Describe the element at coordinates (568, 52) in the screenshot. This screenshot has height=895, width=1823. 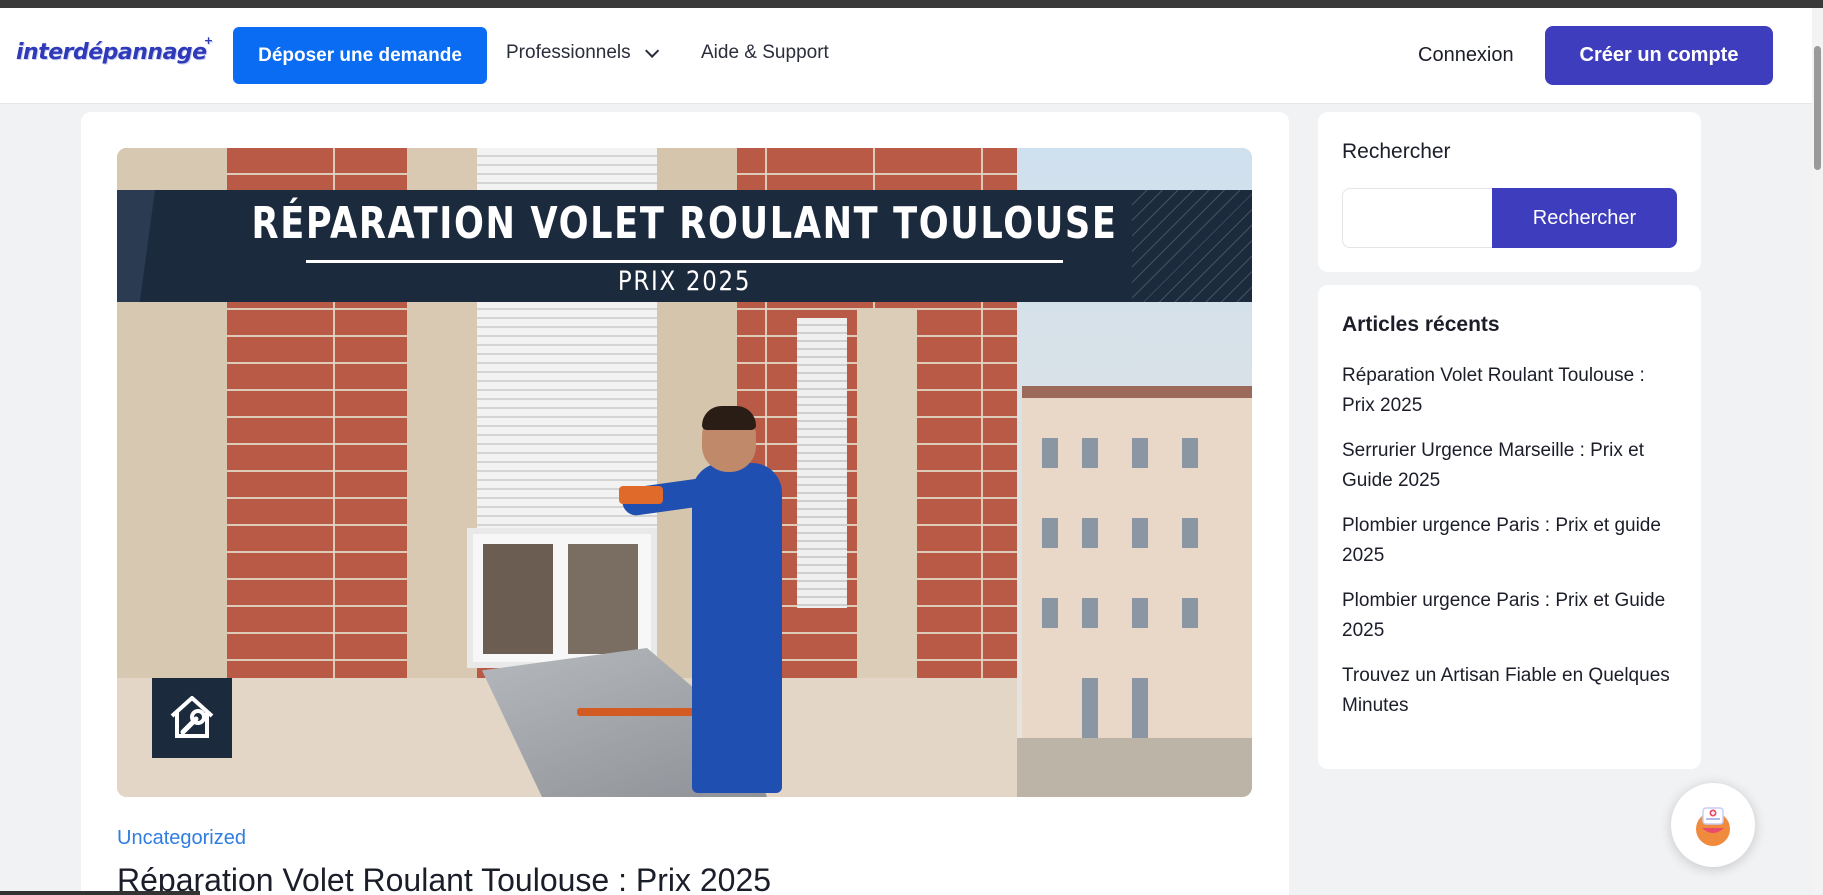
I see `nav-professionals-label: Professionnels` at that location.